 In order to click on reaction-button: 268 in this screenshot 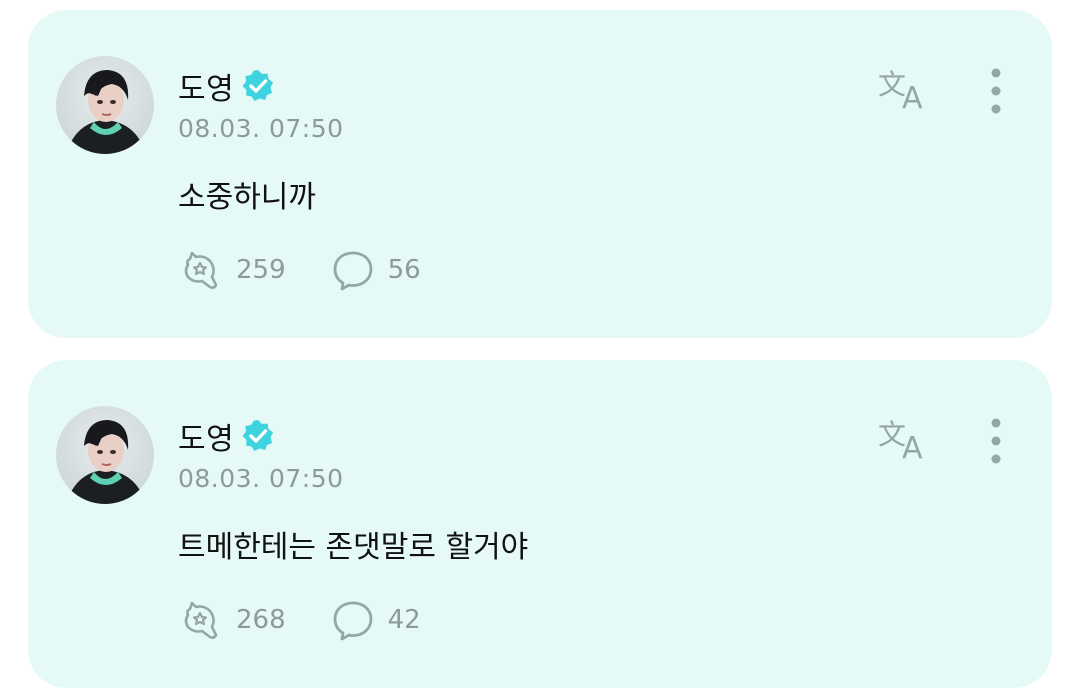, I will do `click(232, 620)`.